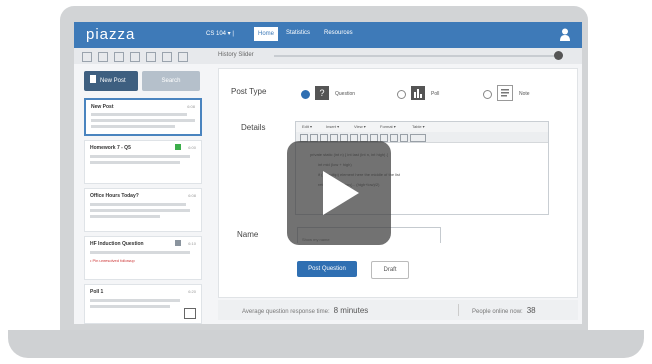 The height and width of the screenshot is (364, 652). I want to click on search-button: Search, so click(171, 81).